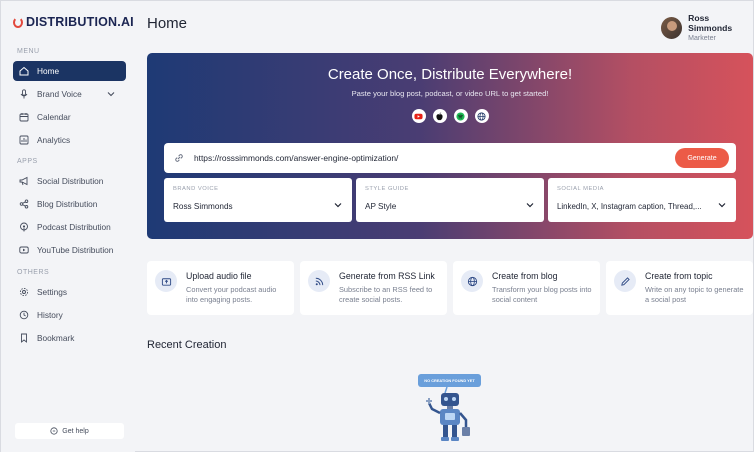  What do you see at coordinates (167, 23) in the screenshot?
I see `page-title: Home` at bounding box center [167, 23].